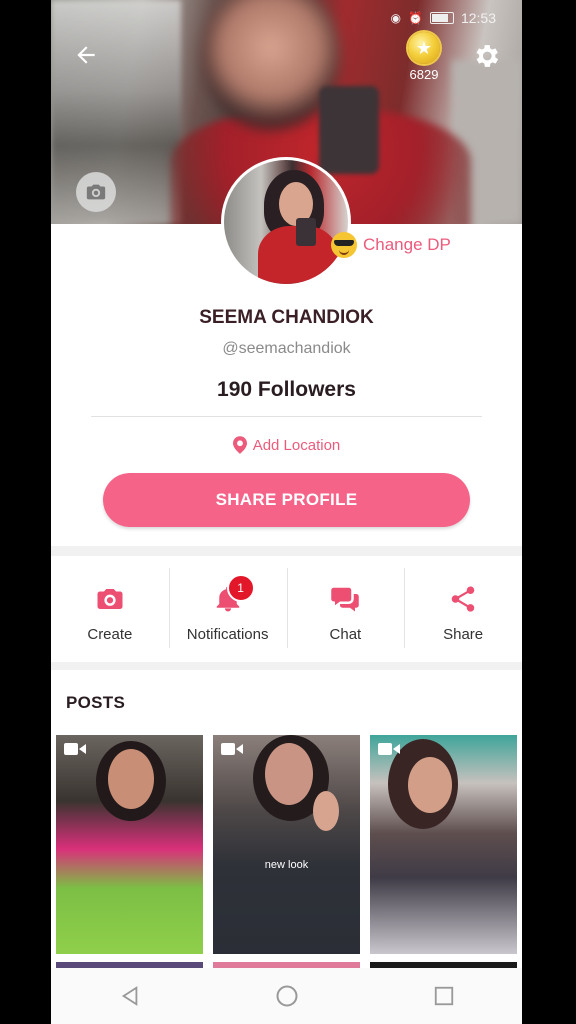 This screenshot has width=576, height=1024. What do you see at coordinates (110, 634) in the screenshot?
I see `create-label: Create` at bounding box center [110, 634].